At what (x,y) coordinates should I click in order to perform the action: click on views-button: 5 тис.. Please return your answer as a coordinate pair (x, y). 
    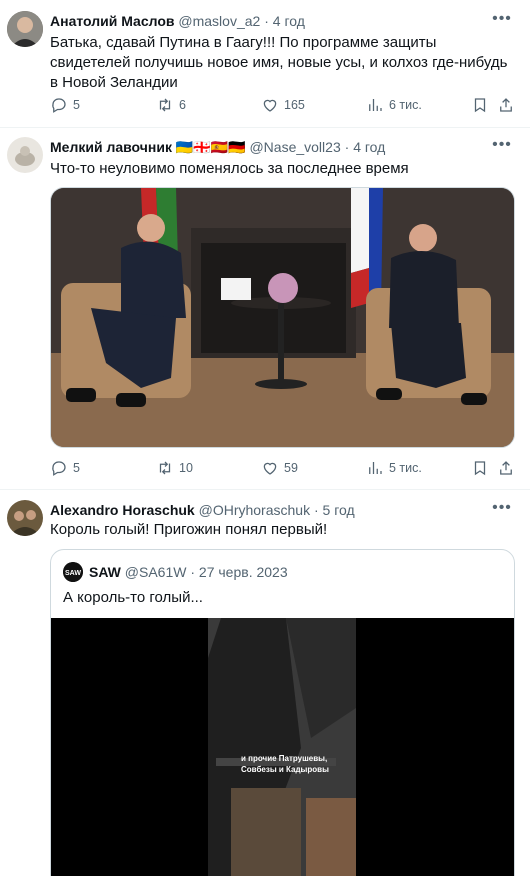
    Looking at the image, I should click on (394, 468).